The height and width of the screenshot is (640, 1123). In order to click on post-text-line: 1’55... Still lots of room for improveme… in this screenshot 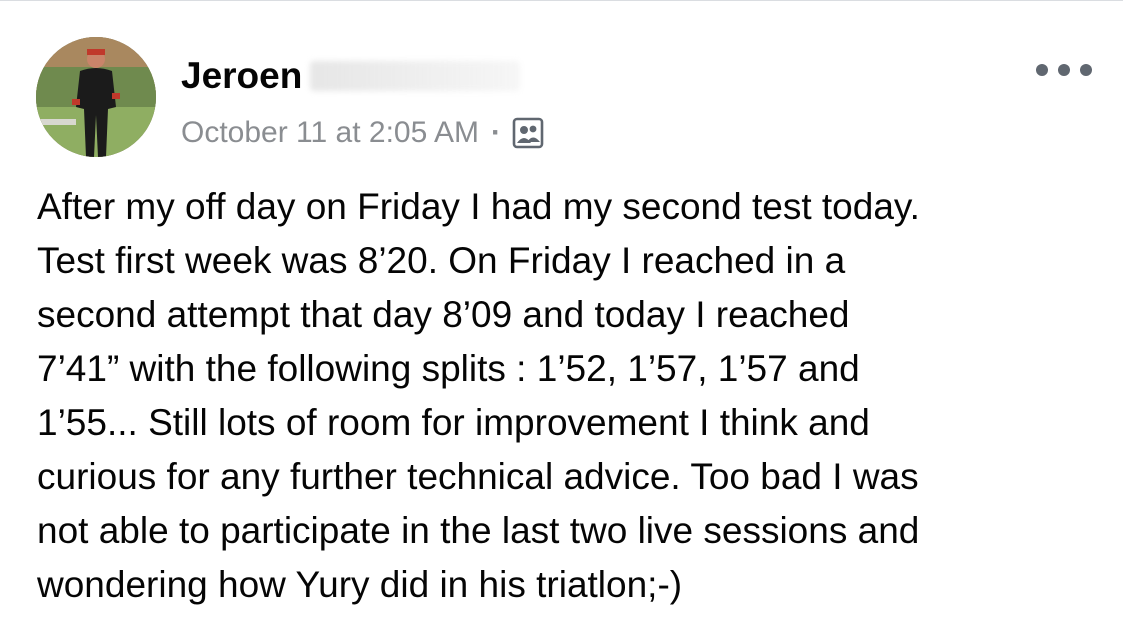, I will do `click(453, 422)`.